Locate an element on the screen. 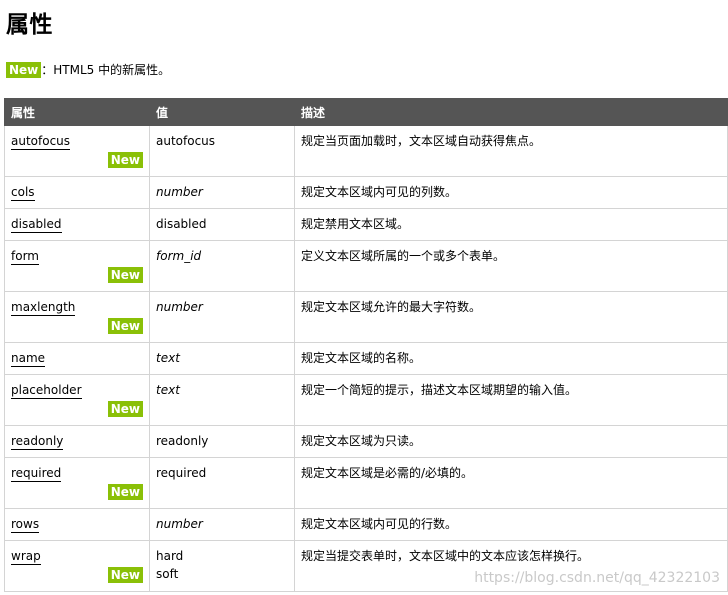 This screenshot has height=595, width=728. value-cell: required is located at coordinates (222, 483).